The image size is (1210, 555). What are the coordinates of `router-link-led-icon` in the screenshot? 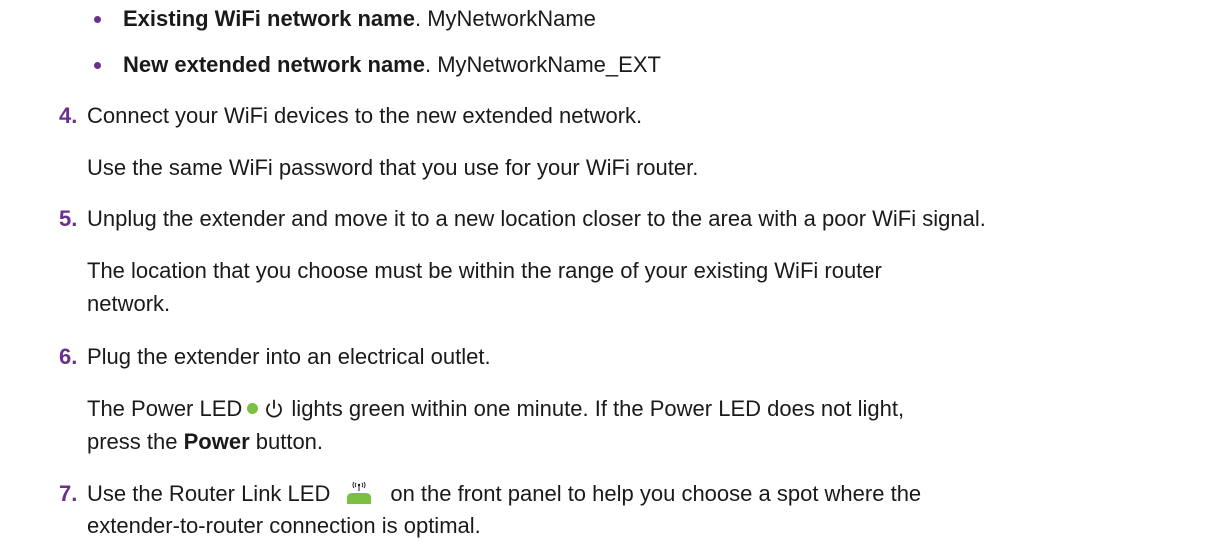 It's located at (359, 496).